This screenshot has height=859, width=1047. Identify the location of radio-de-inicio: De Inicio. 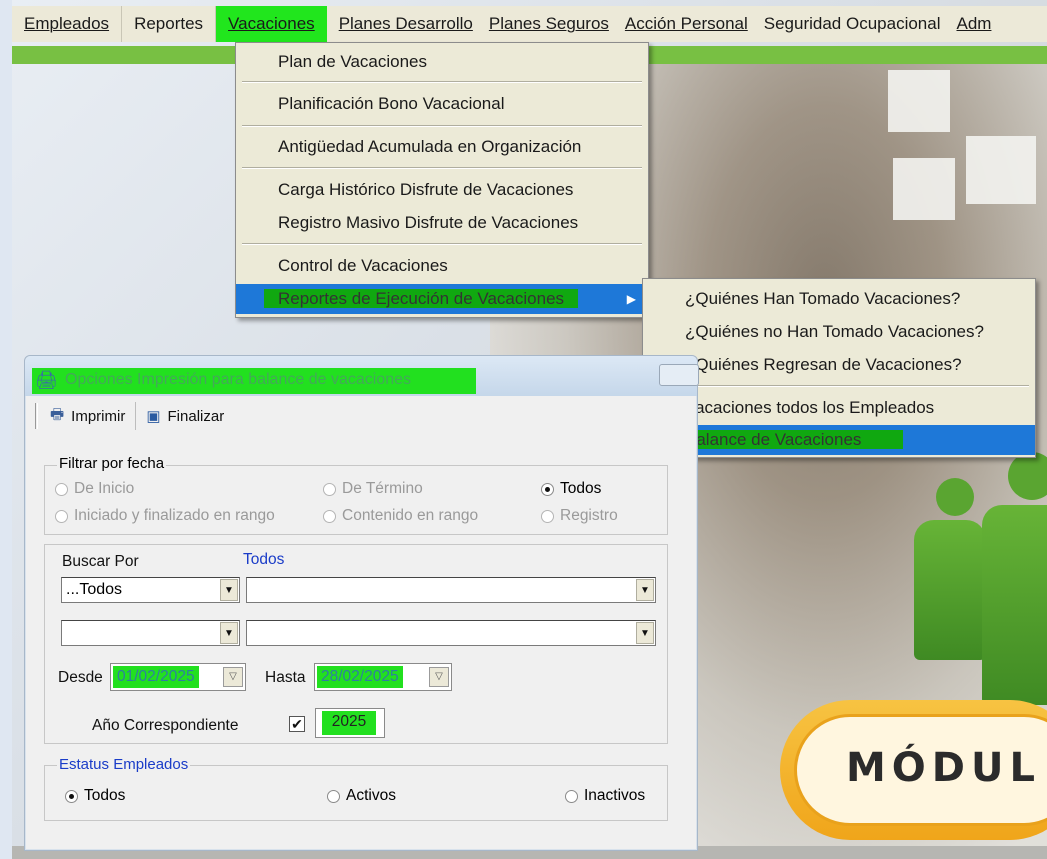
(94, 489).